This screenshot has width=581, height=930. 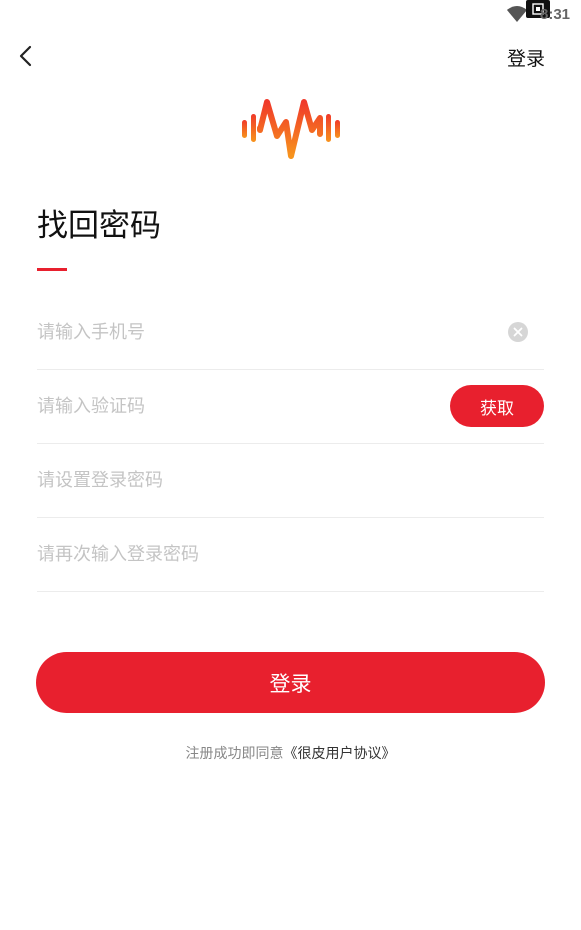 What do you see at coordinates (234, 754) in the screenshot?
I see `agreement-prefix: 注册成功即同意` at bounding box center [234, 754].